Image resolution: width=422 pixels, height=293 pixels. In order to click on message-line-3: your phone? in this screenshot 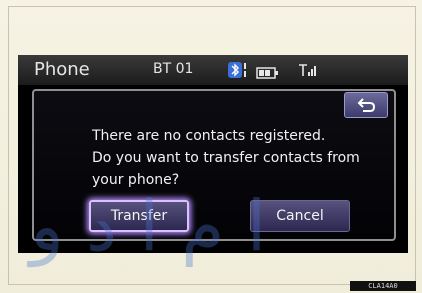, I will do `click(136, 180)`.